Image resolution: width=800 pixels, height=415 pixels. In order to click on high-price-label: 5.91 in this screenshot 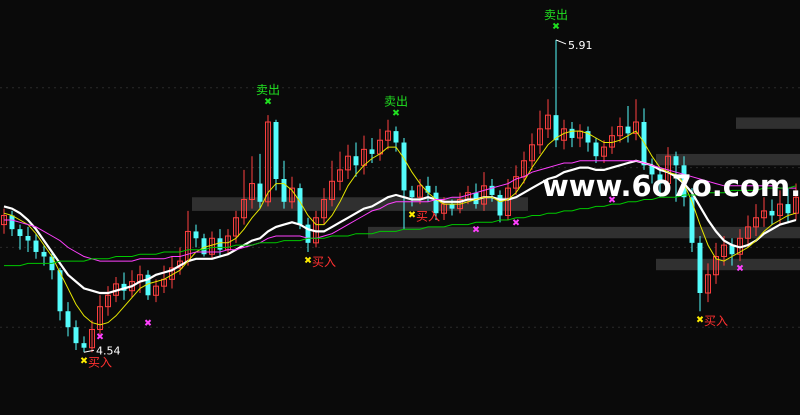, I will do `click(580, 45)`.